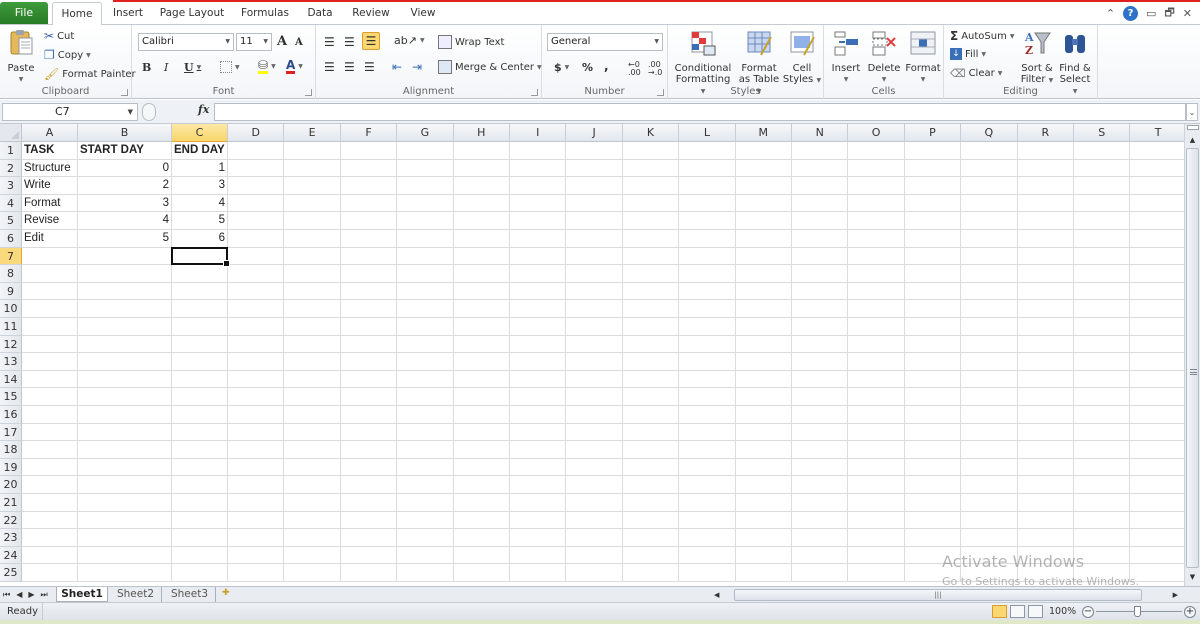 The image size is (1200, 624). Describe the element at coordinates (11, 151) in the screenshot. I see `row-header-1: 1` at that location.